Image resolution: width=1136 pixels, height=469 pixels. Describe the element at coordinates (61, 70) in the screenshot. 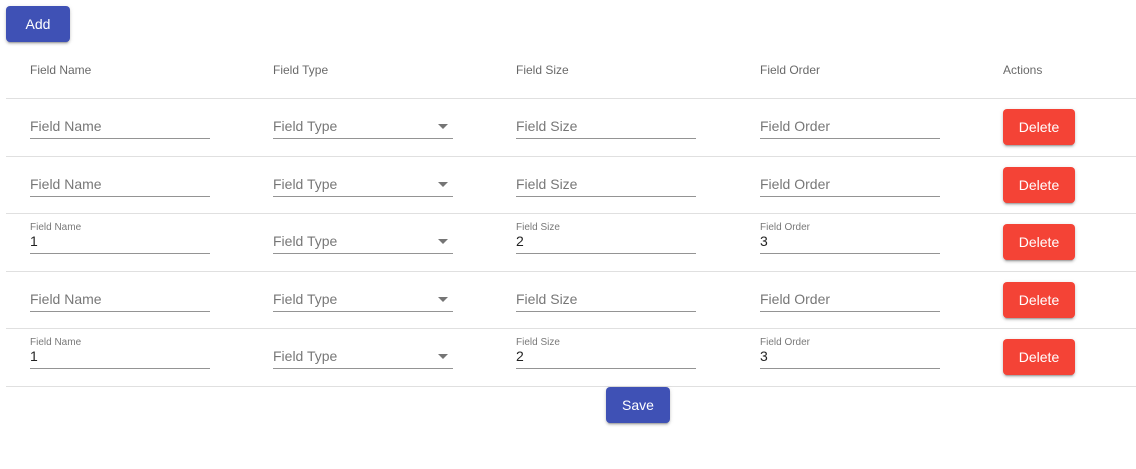

I see `header-field-name: Field Name` at that location.